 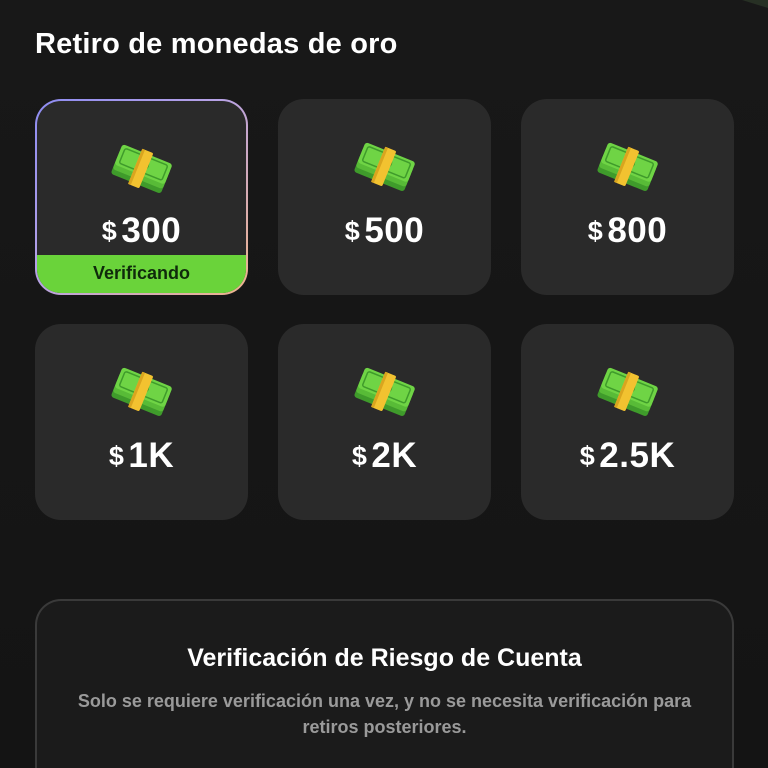 I want to click on amount-option-500: $500, so click(x=384, y=197).